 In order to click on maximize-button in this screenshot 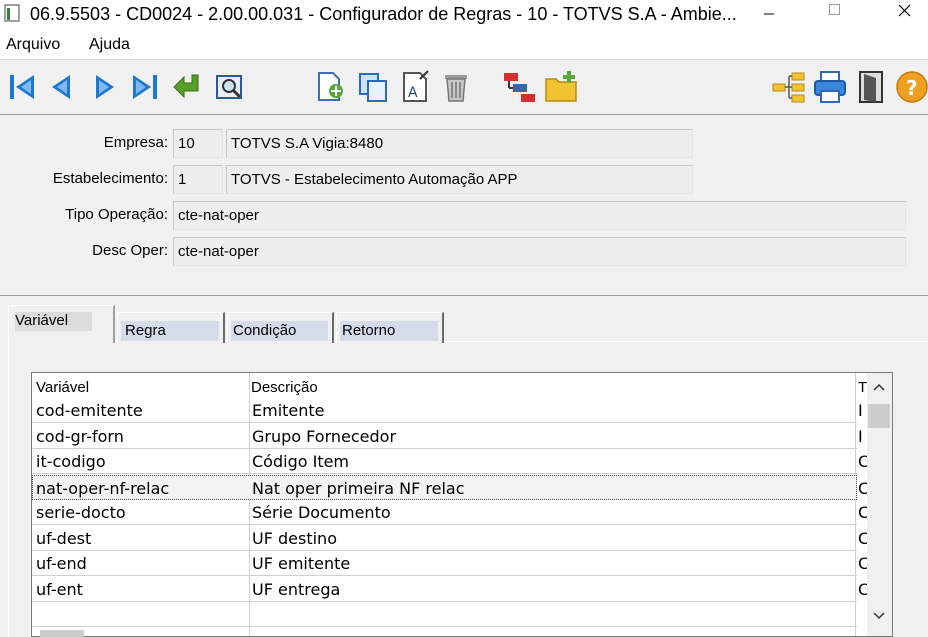, I will do `click(834, 14)`.